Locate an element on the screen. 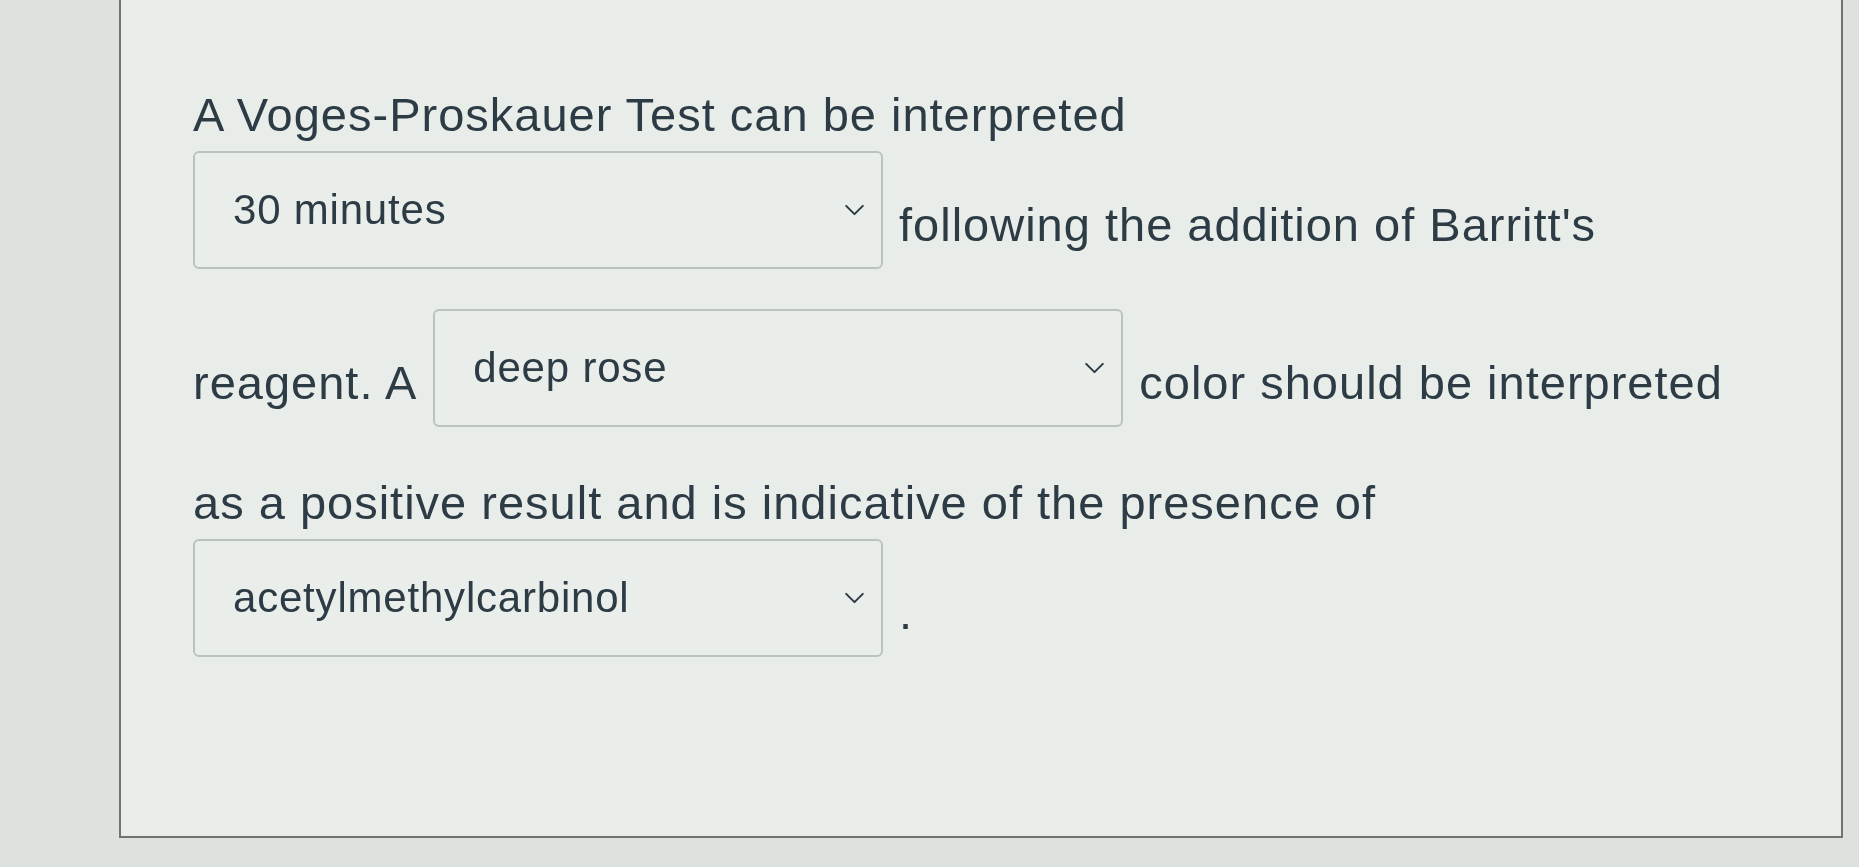  answer-dropdown: acetylmethylcarbinol is located at coordinates (538, 598).